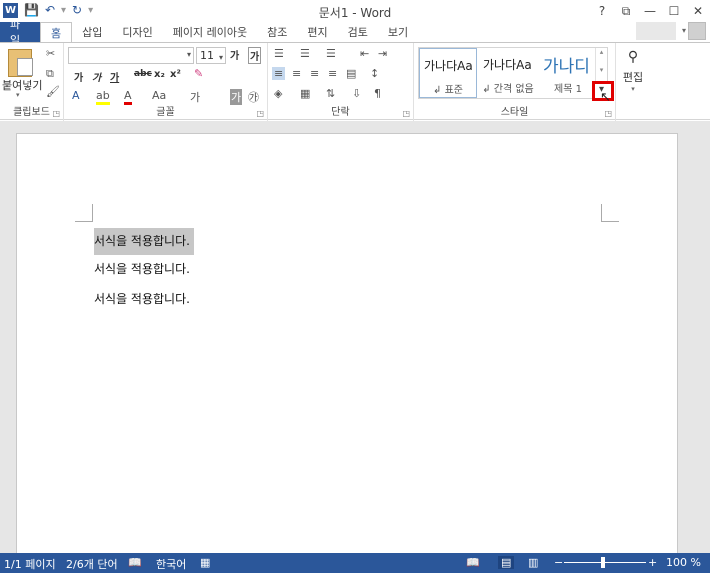 The width and height of the screenshot is (710, 573). What do you see at coordinates (398, 32) in the screenshot?
I see `tab-view: 보기` at bounding box center [398, 32].